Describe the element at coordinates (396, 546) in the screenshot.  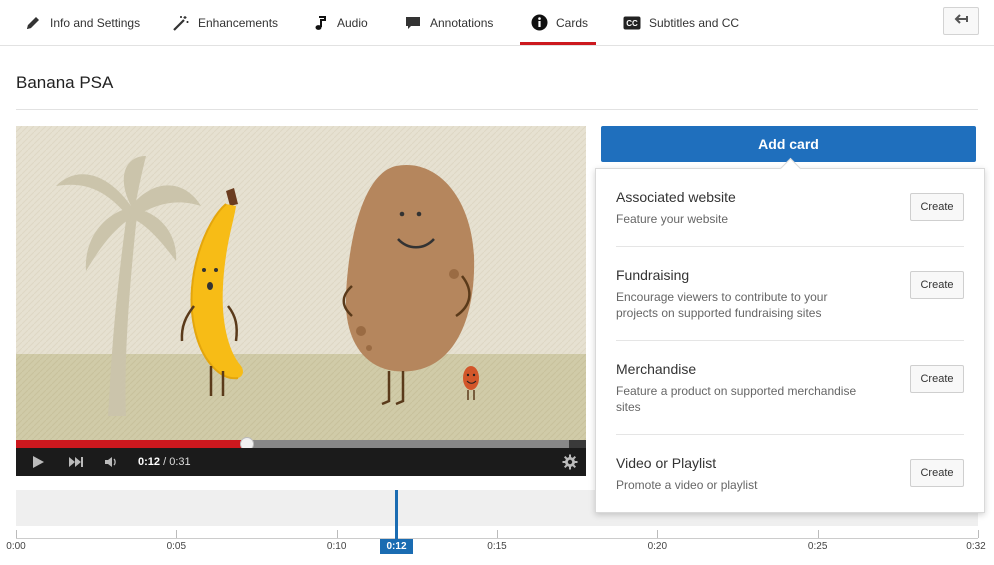
I see `playhead-time-label: 0:12` at that location.